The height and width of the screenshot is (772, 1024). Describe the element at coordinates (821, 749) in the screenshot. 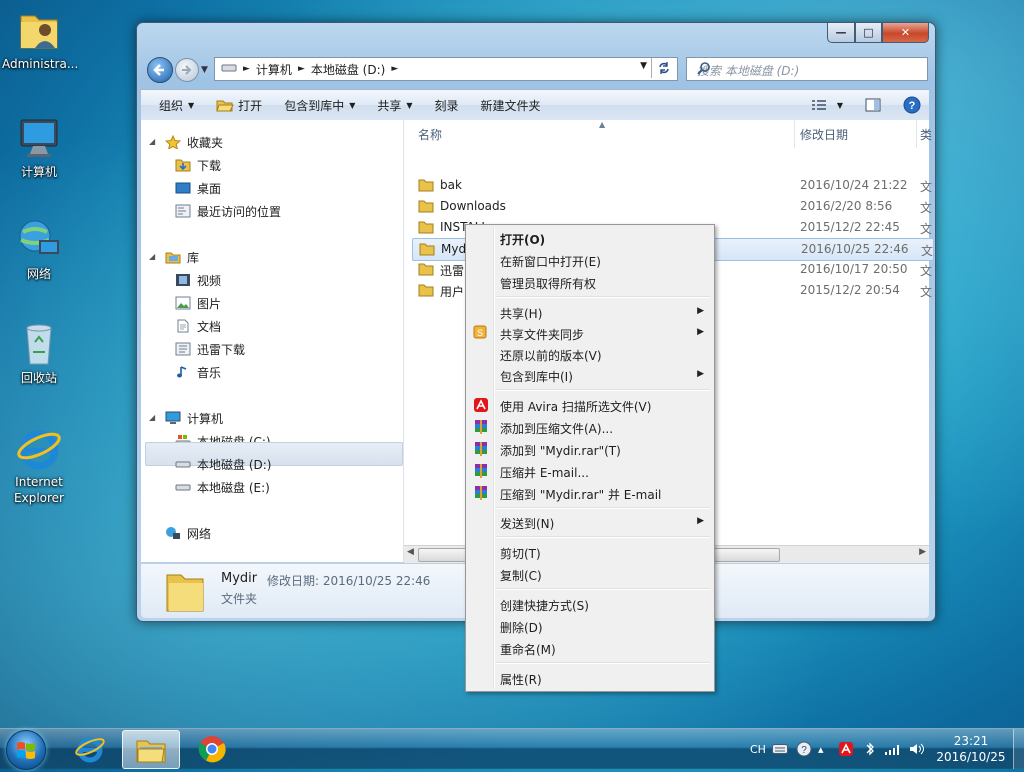

I see `show-hidden-icons-icon: ▴` at that location.